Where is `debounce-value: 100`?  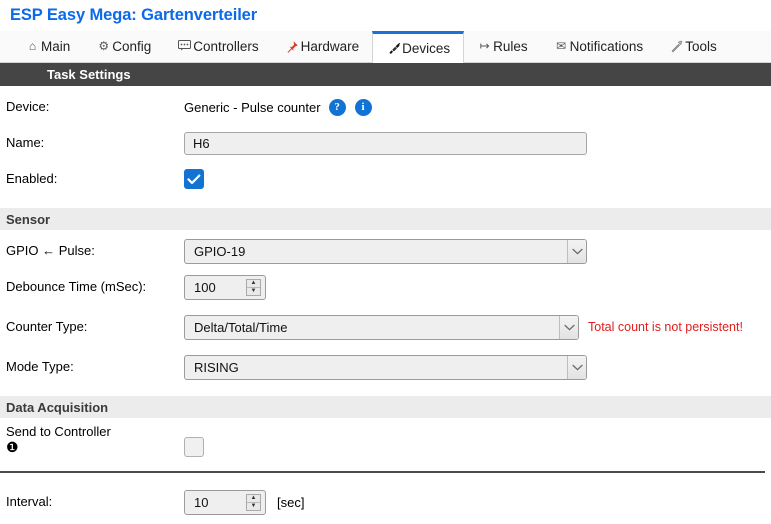
debounce-value: 100 is located at coordinates (205, 287).